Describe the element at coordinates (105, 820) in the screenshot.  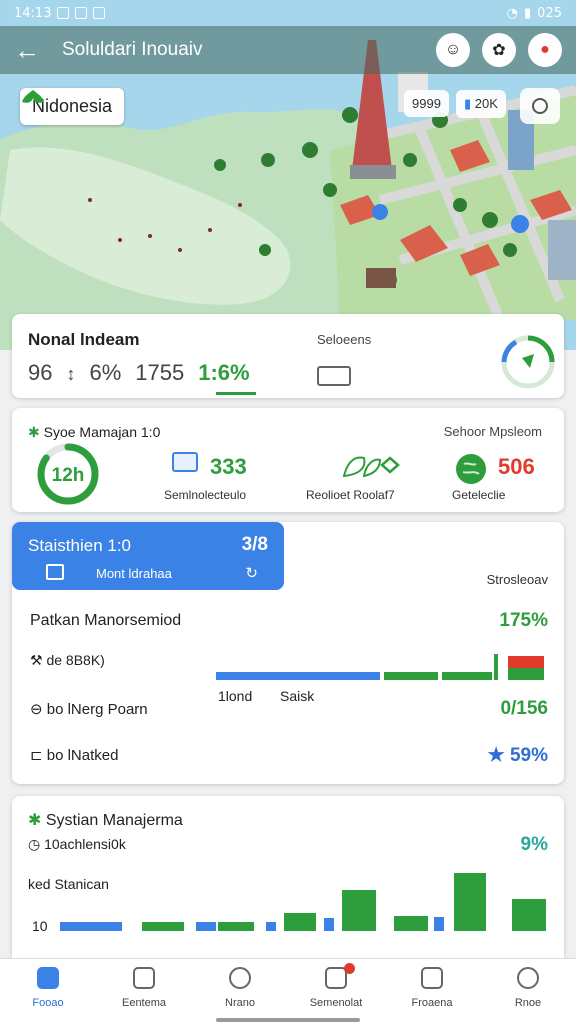
I see `card-title: Systian Manajerma` at that location.